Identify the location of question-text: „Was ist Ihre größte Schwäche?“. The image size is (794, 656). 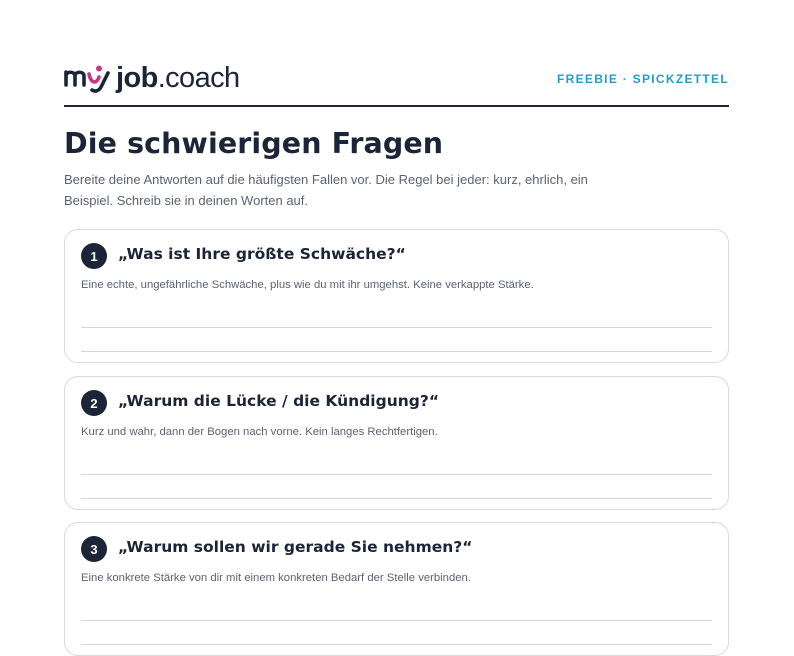
(262, 254).